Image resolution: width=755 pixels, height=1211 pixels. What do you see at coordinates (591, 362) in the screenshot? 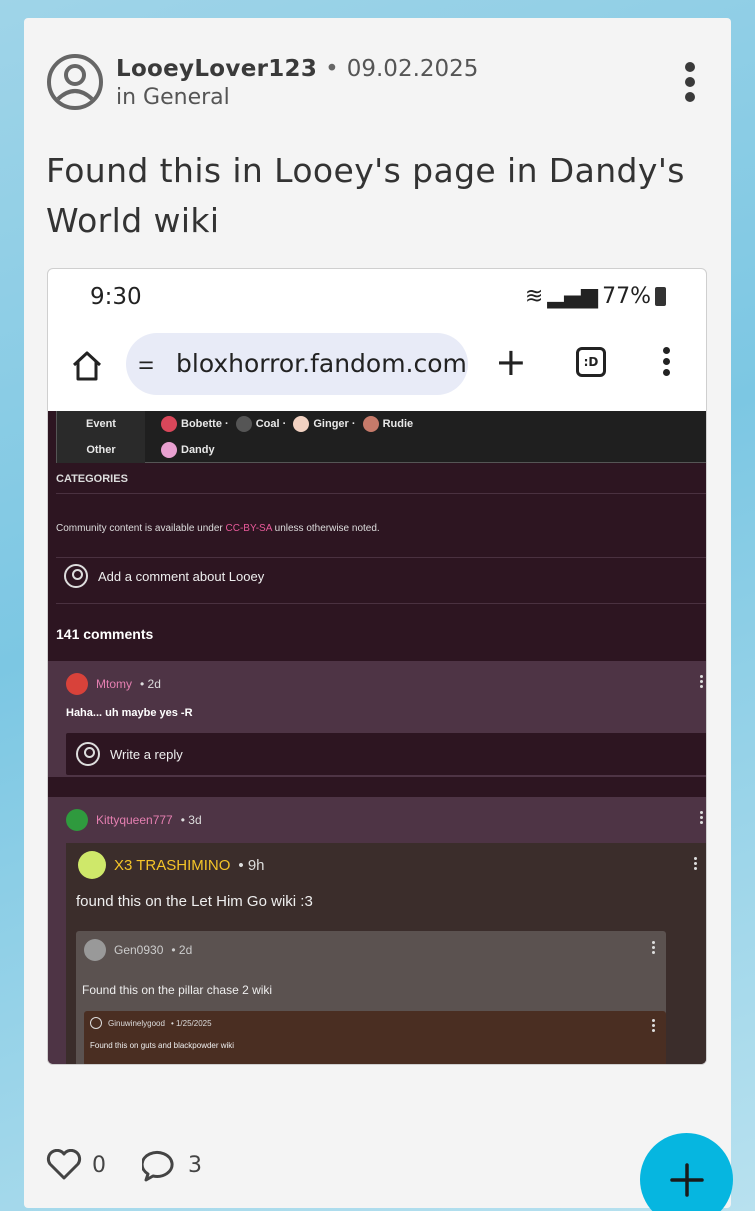
I see `tab-switcher-icon: :D` at bounding box center [591, 362].